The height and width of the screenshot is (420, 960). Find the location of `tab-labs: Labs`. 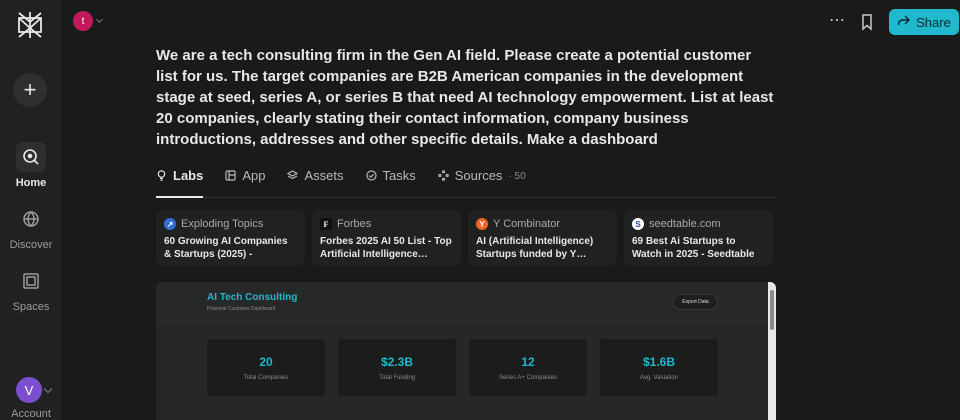

tab-labs: Labs is located at coordinates (180, 181).